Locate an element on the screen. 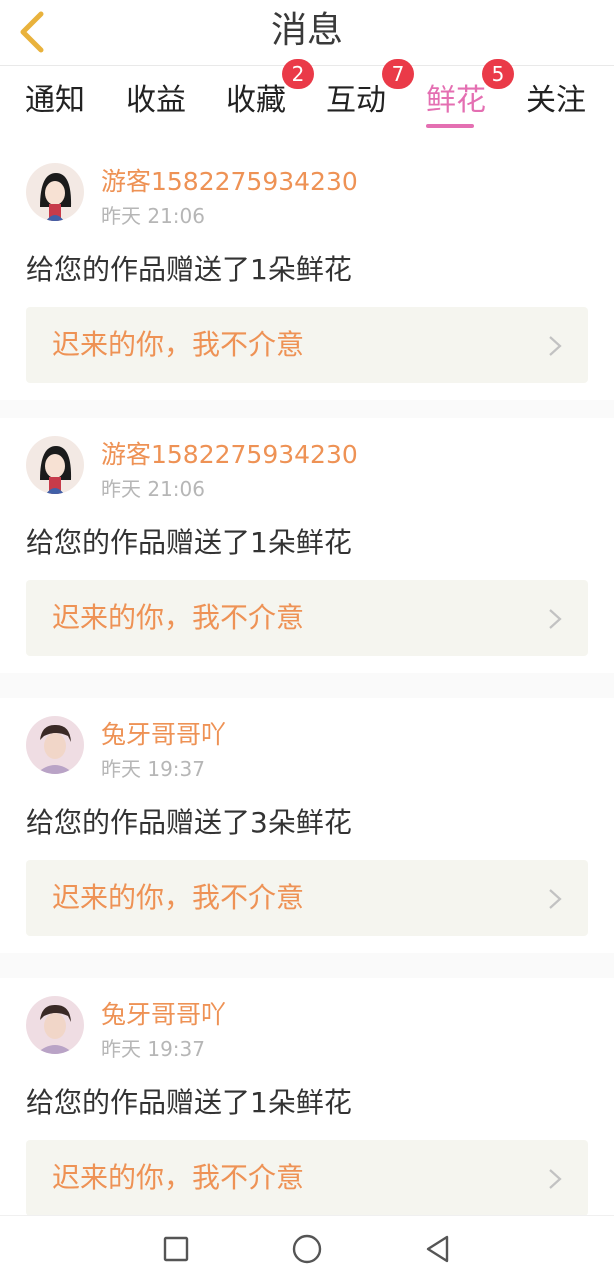 Image resolution: width=614 pixels, height=1280 pixels. tab-label: 通知 is located at coordinates (55, 100).